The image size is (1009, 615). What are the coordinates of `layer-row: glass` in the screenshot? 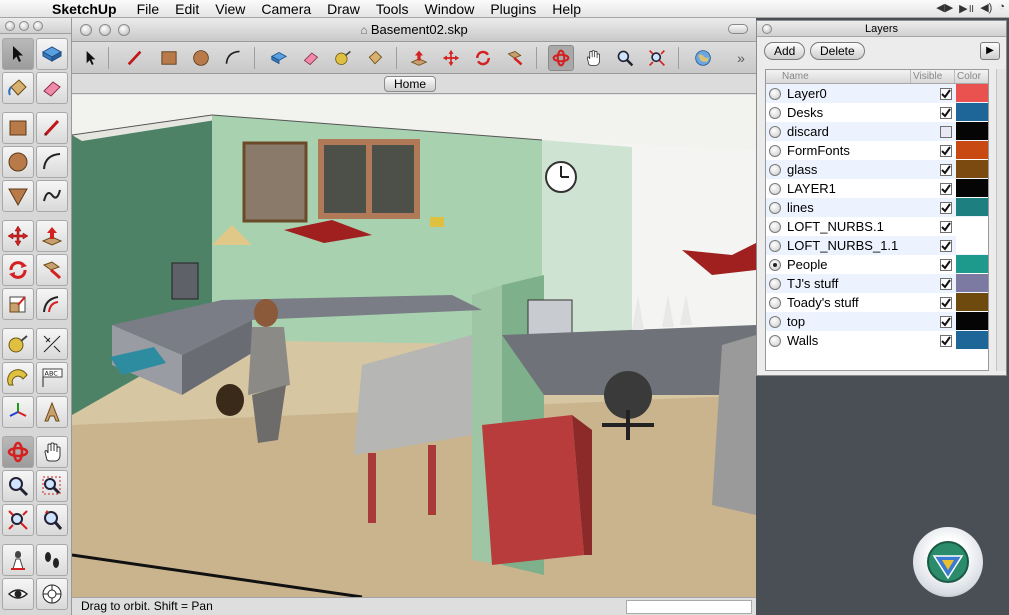 It's located at (877, 169).